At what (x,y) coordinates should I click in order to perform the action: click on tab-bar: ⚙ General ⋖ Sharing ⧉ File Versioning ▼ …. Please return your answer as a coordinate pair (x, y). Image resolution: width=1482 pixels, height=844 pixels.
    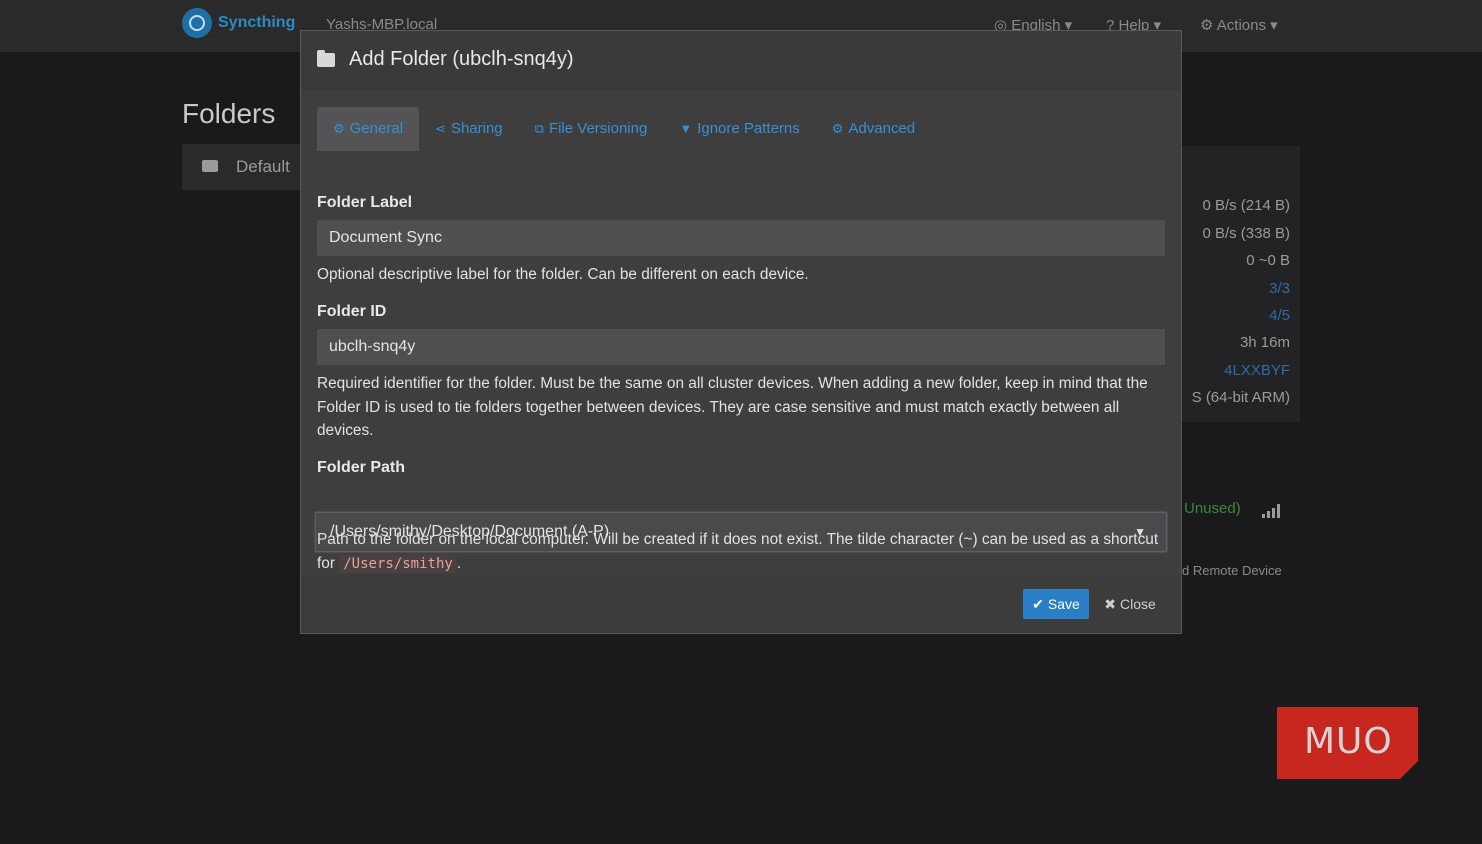
    Looking at the image, I should click on (624, 129).